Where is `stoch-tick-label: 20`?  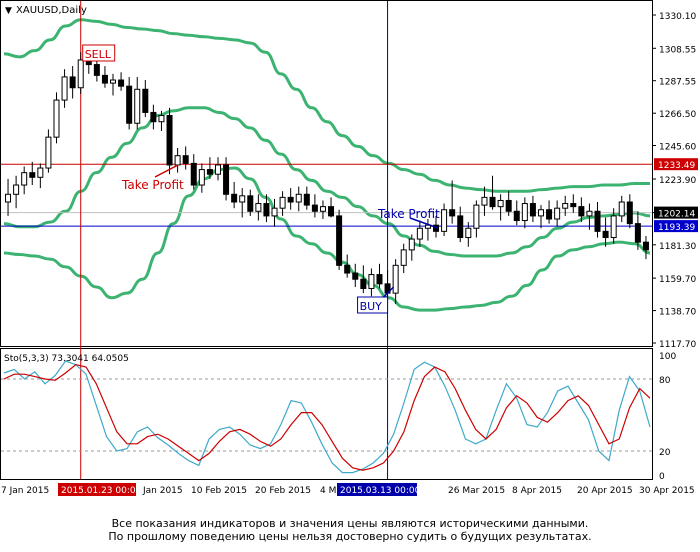
stoch-tick-label: 20 is located at coordinates (665, 453).